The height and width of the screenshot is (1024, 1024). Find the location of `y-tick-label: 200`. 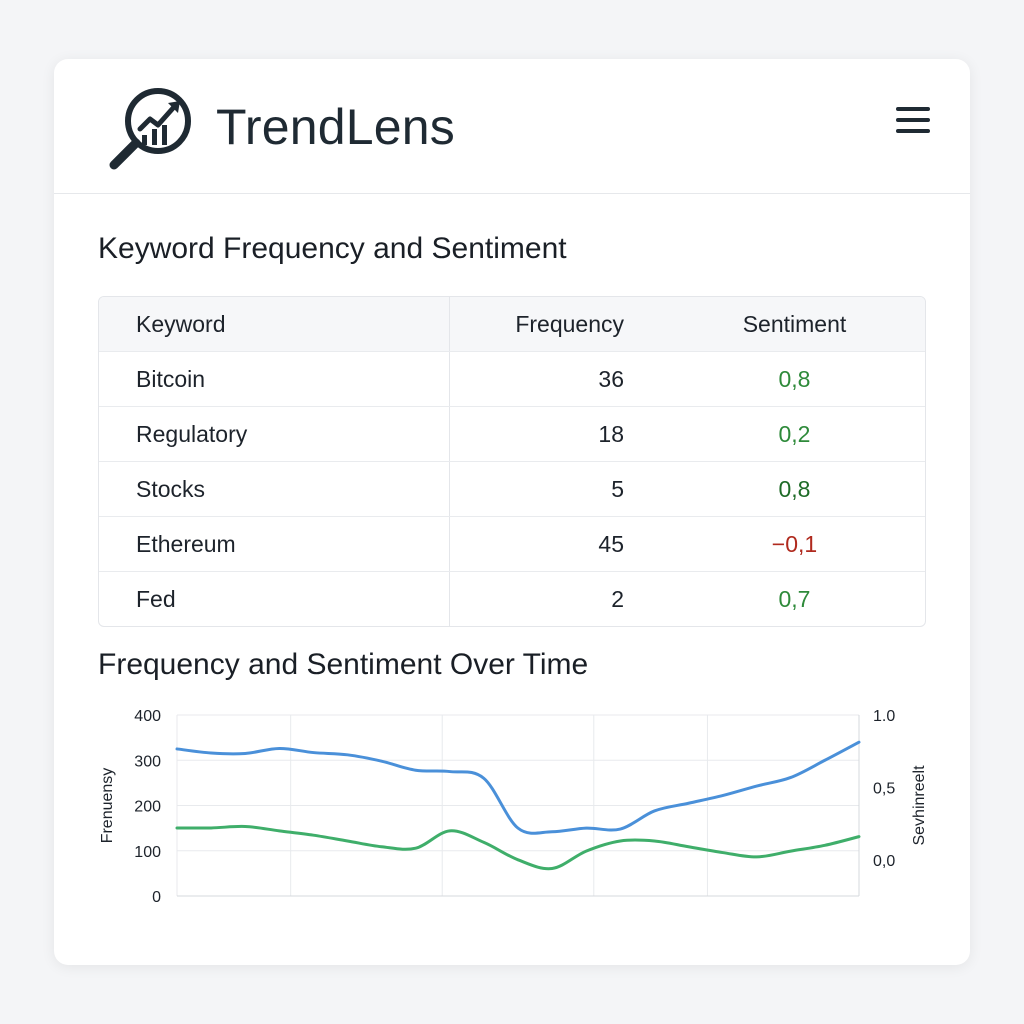

y-tick-label: 200 is located at coordinates (147, 807).